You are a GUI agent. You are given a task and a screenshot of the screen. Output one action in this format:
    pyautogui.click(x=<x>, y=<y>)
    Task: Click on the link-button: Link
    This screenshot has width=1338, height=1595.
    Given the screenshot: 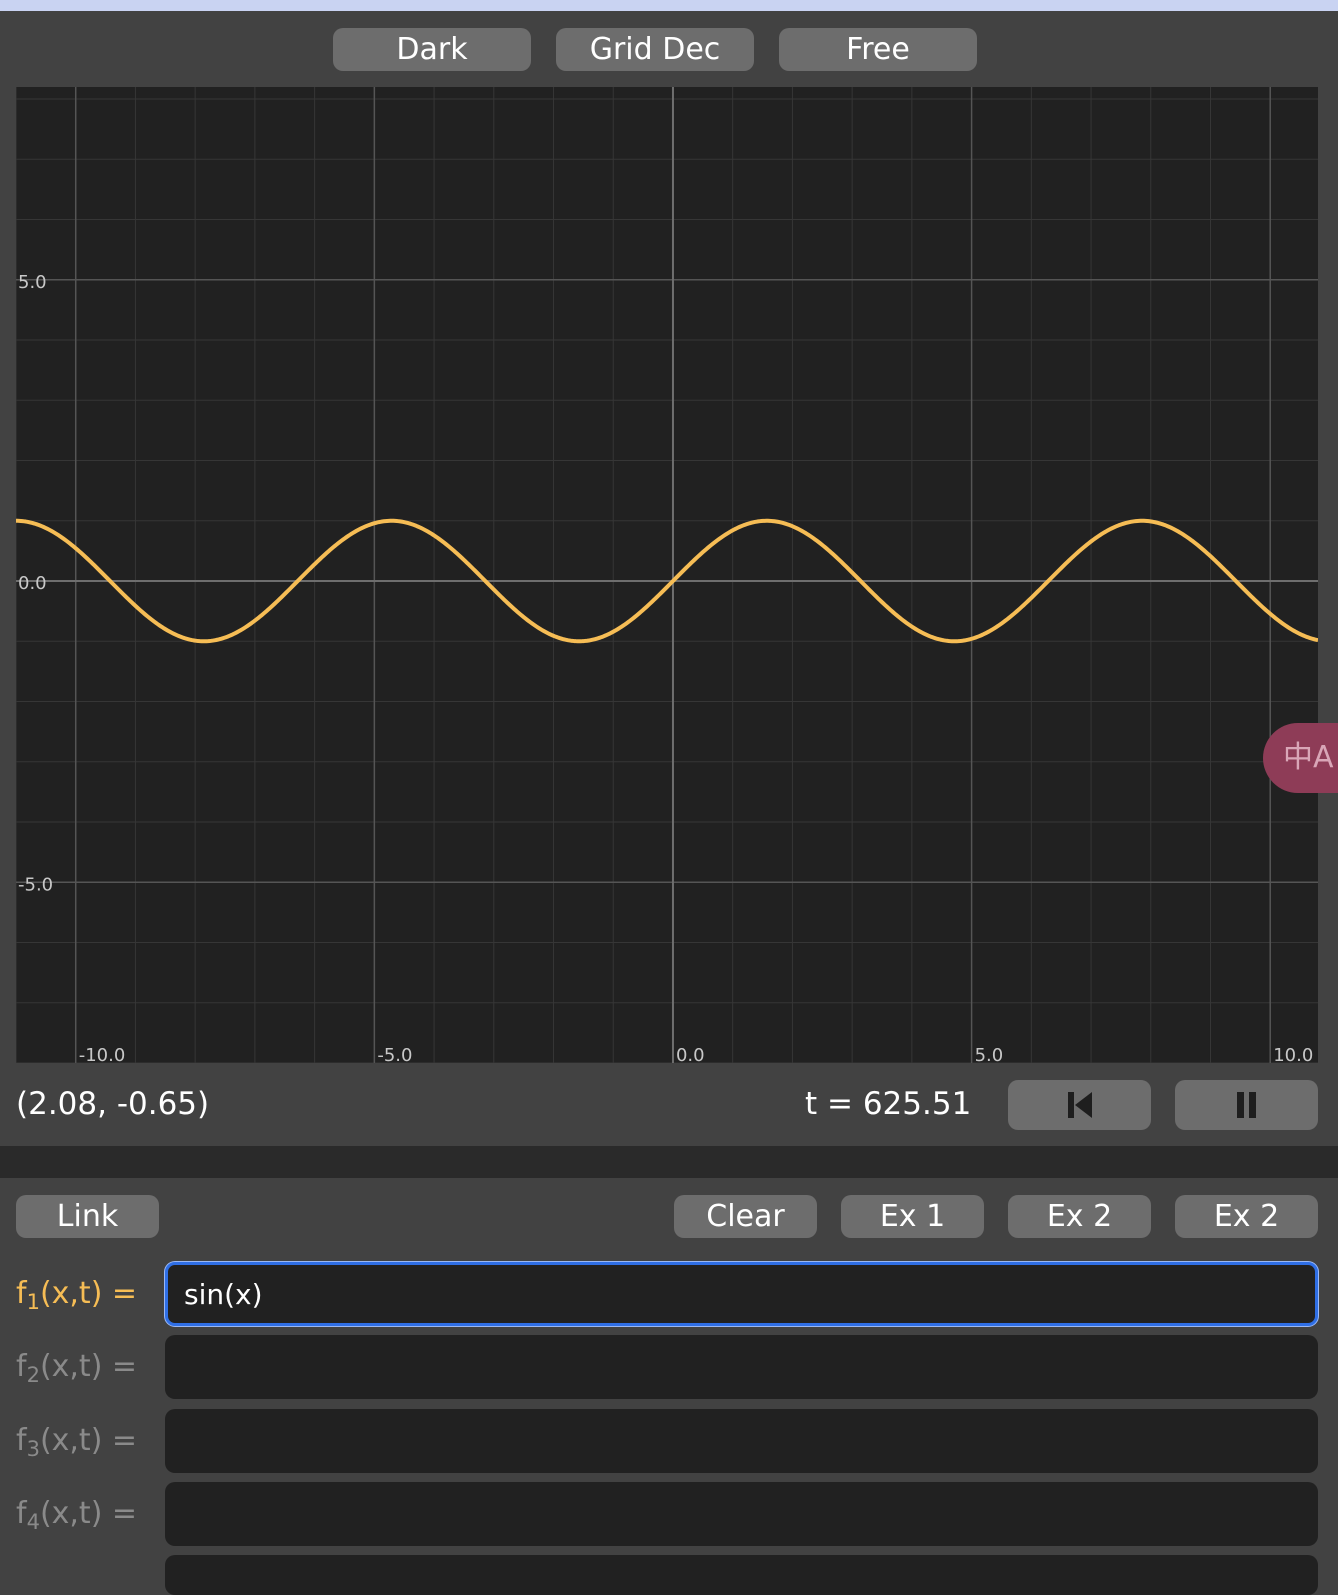 What is the action you would take?
    pyautogui.click(x=87, y=1216)
    